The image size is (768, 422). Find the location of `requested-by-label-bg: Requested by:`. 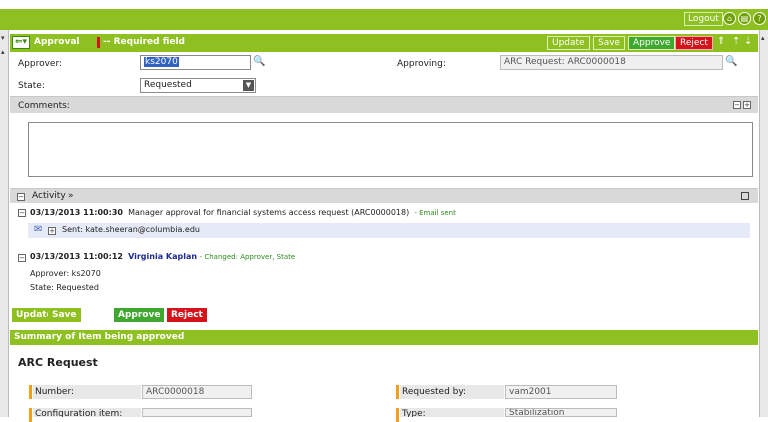

requested-by-label-bg: Requested by: is located at coordinates (452, 392).